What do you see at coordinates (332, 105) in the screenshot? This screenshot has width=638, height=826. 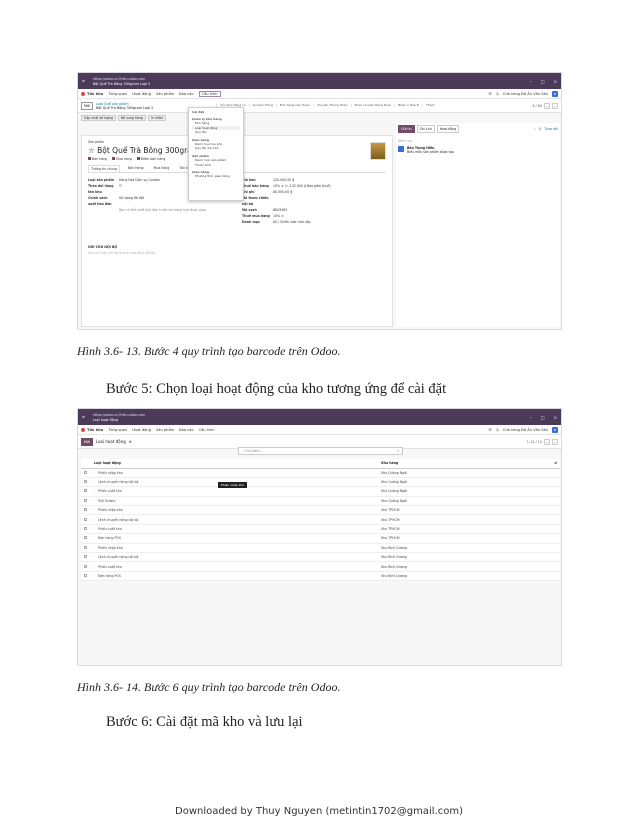 I see `smart-button-transfers: Chuyển Thông Hoàn` at bounding box center [332, 105].